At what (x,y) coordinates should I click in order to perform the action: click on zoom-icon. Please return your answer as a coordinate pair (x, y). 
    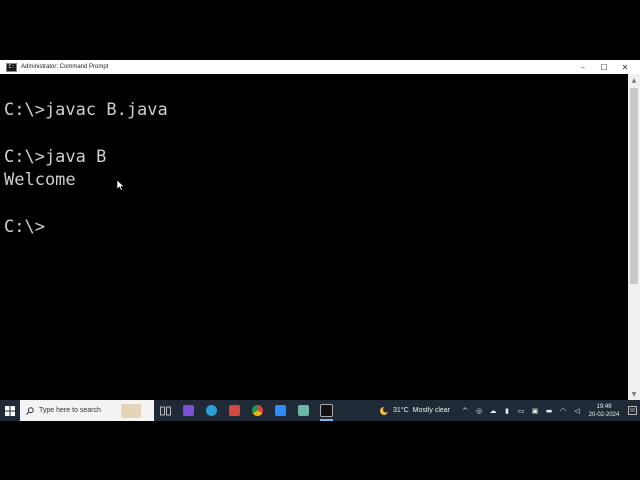
    Looking at the image, I should click on (280, 410).